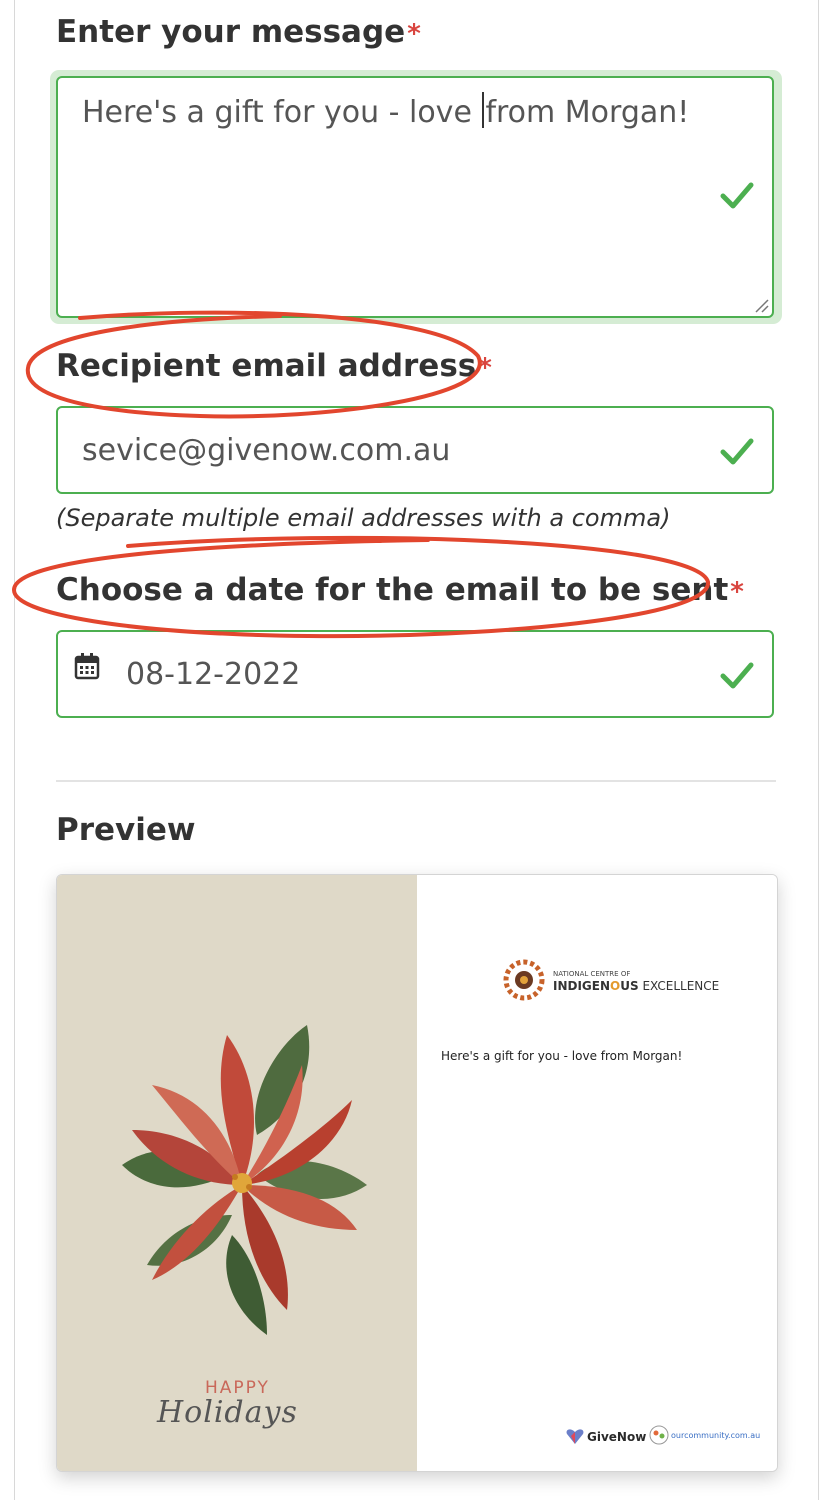 This screenshot has width=838, height=1500. I want to click on page-border-right, so click(818, 750).